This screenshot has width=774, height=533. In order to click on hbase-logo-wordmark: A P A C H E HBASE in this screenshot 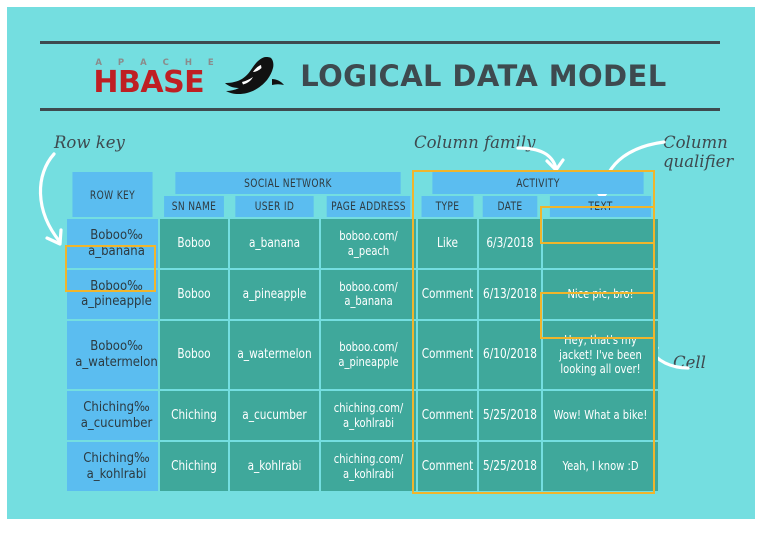, I will do `click(156, 79)`.